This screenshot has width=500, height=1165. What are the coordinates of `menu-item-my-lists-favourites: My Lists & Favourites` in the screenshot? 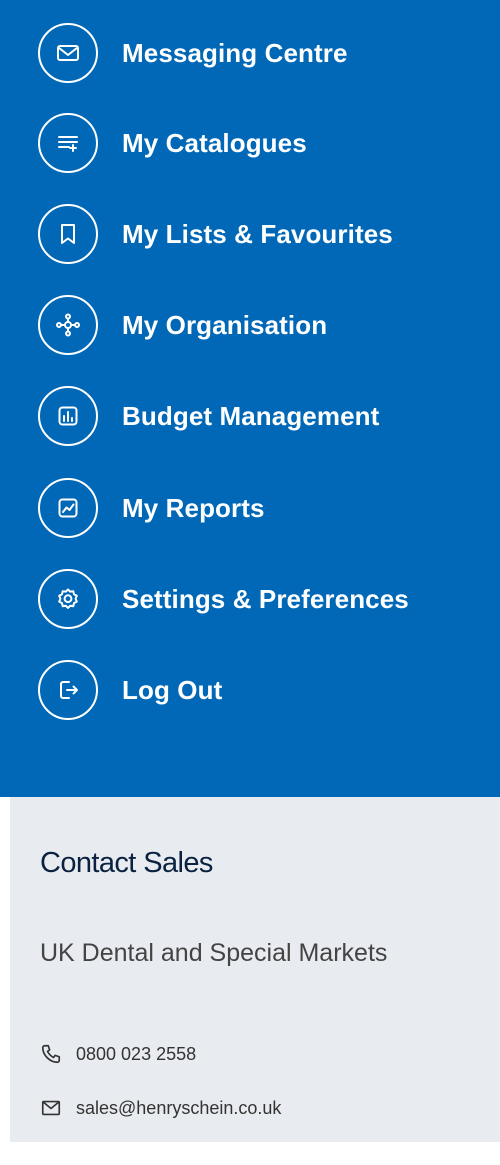 It's located at (250, 234).